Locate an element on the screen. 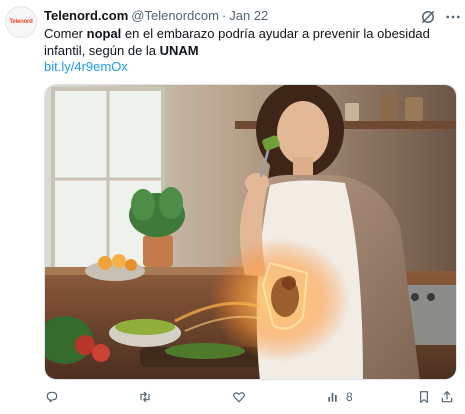  reply-icon is located at coordinates (52, 397).